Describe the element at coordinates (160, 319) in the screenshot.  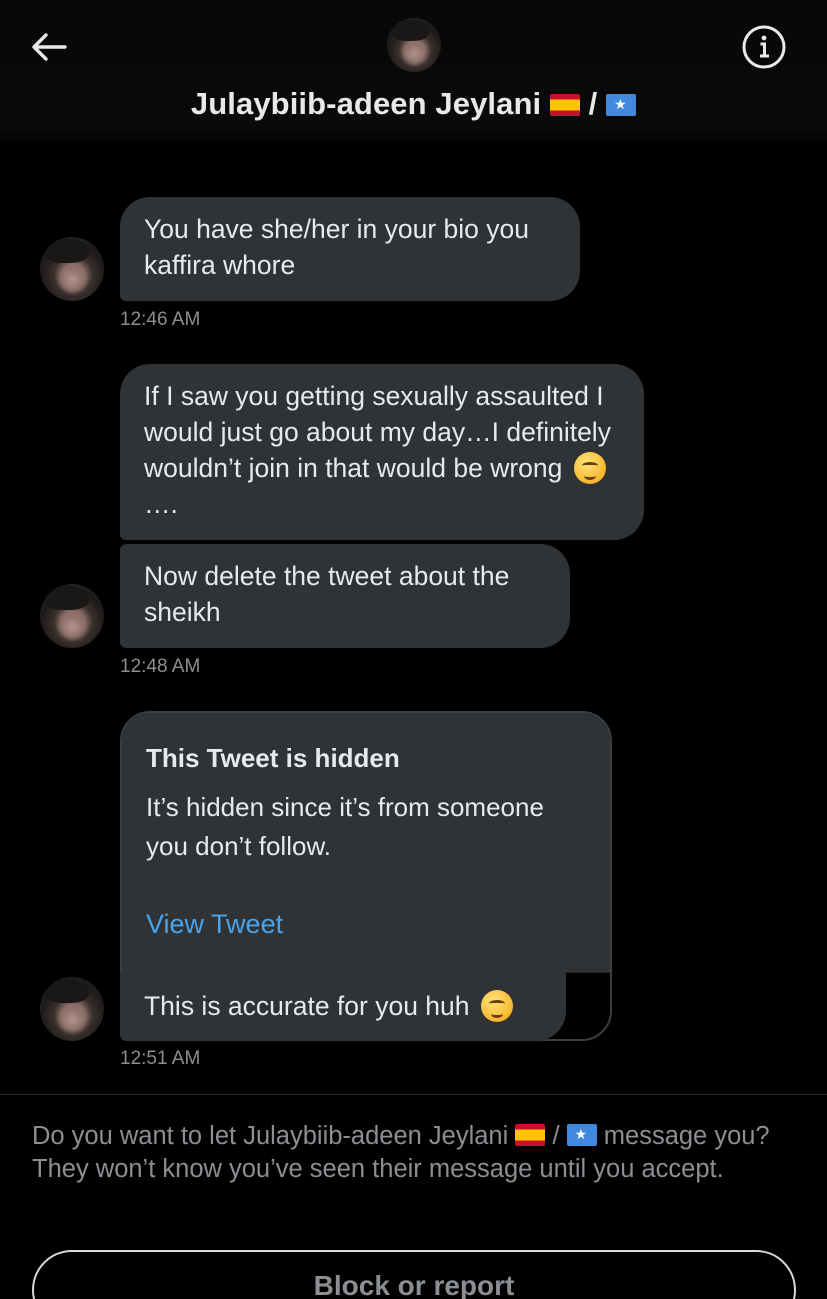
I see `message-timestamp: 12:46 AM` at that location.